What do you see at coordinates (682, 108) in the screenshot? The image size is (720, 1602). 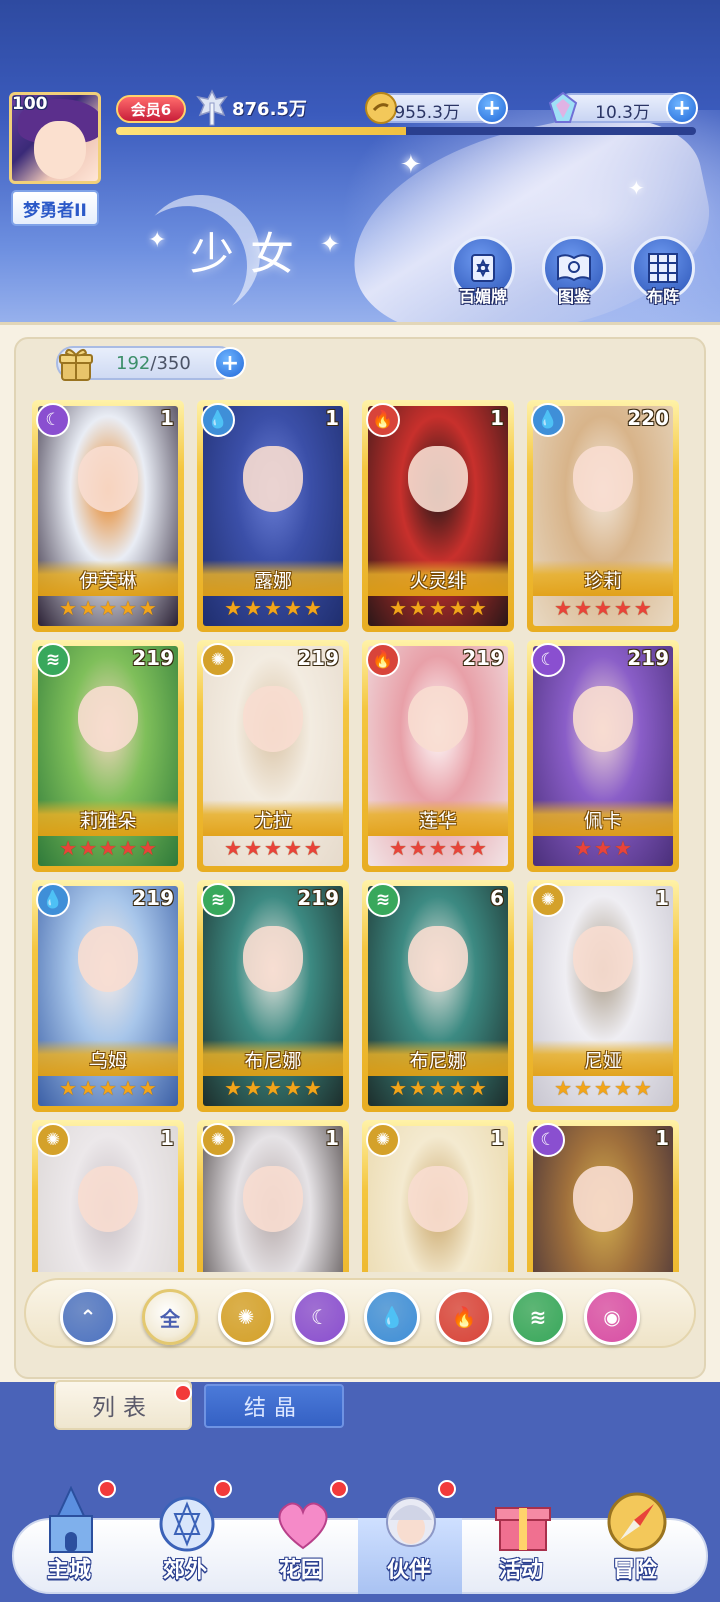 I see `add-diamond-button: +` at bounding box center [682, 108].